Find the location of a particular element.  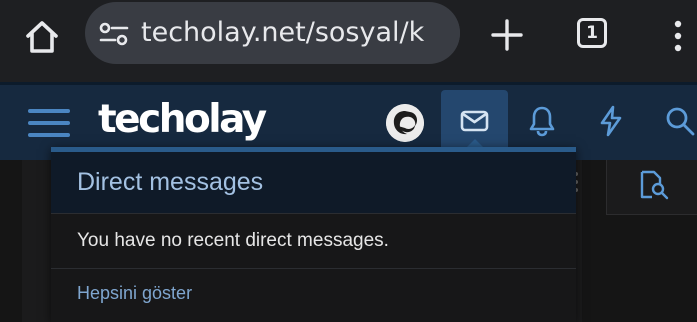

bolt-icon is located at coordinates (611, 121).